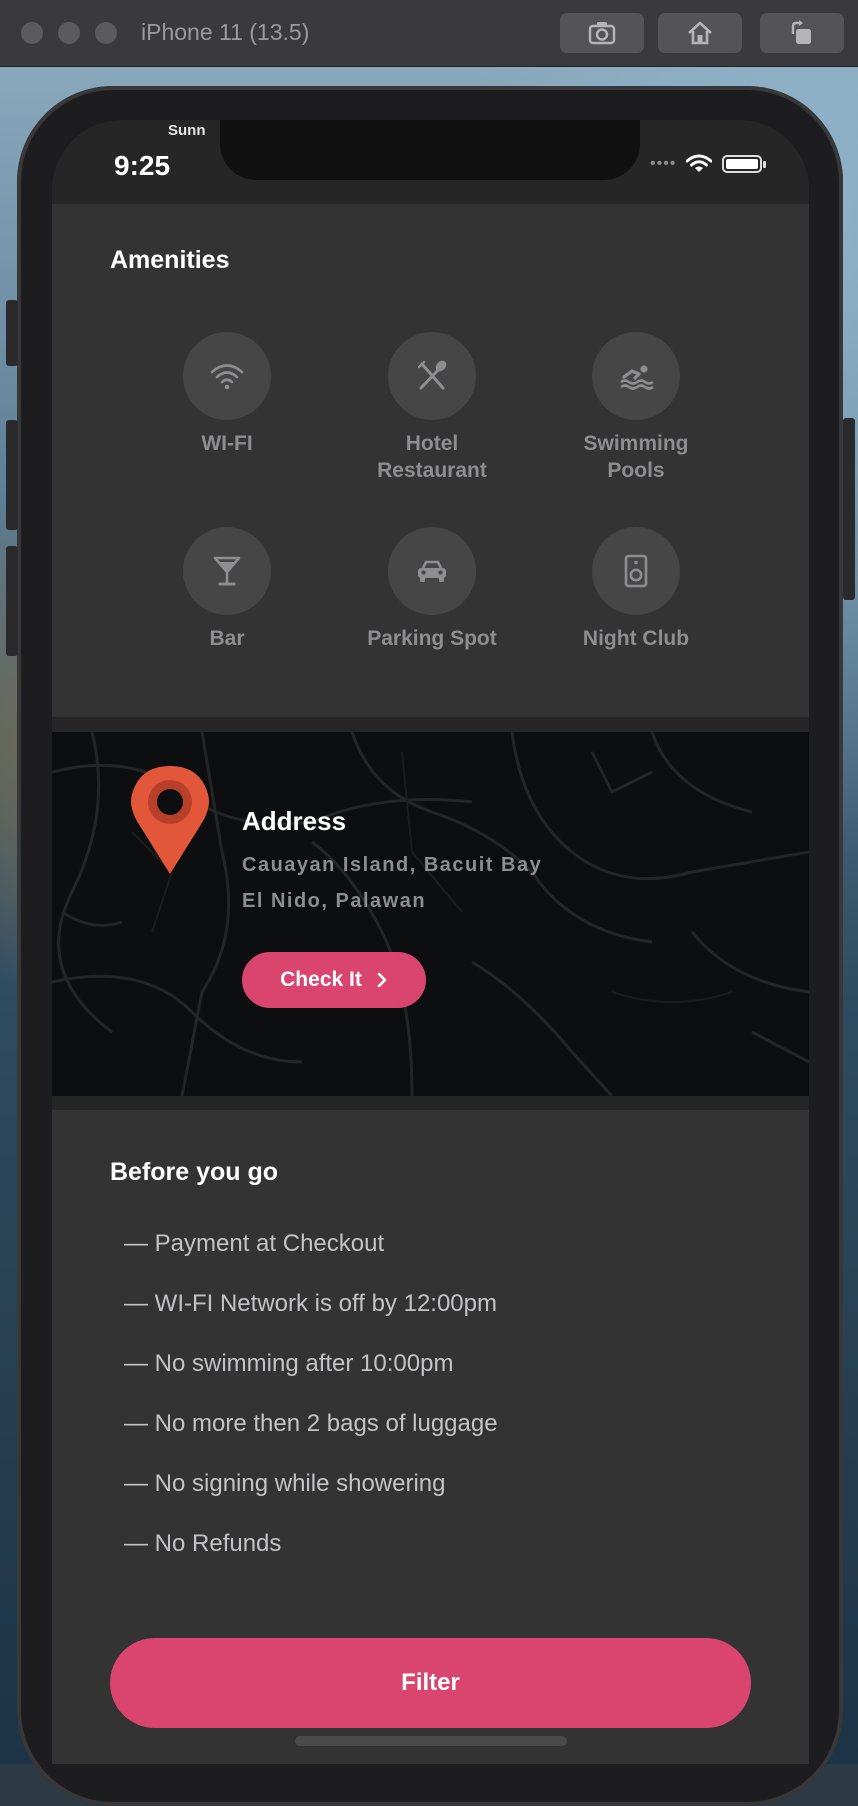 The height and width of the screenshot is (1806, 858). Describe the element at coordinates (170, 820) in the screenshot. I see `map-pin-icon` at that location.